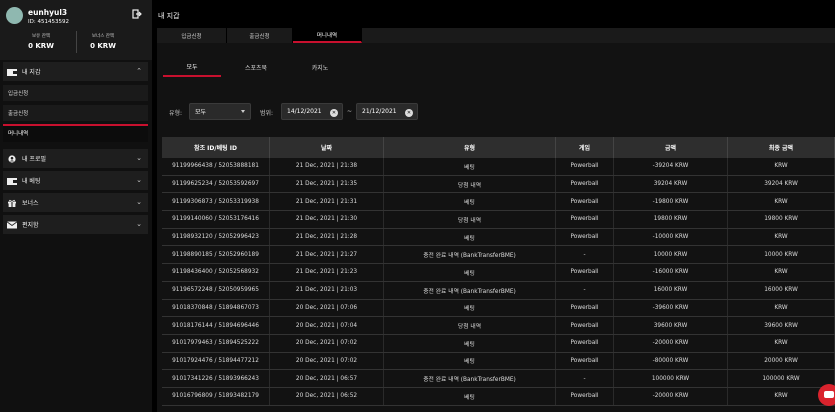 The height and width of the screenshot is (412, 835). Describe the element at coordinates (327, 237) in the screenshot. I see `cell-date: 21 Dec, 2021 | 21:28` at that location.